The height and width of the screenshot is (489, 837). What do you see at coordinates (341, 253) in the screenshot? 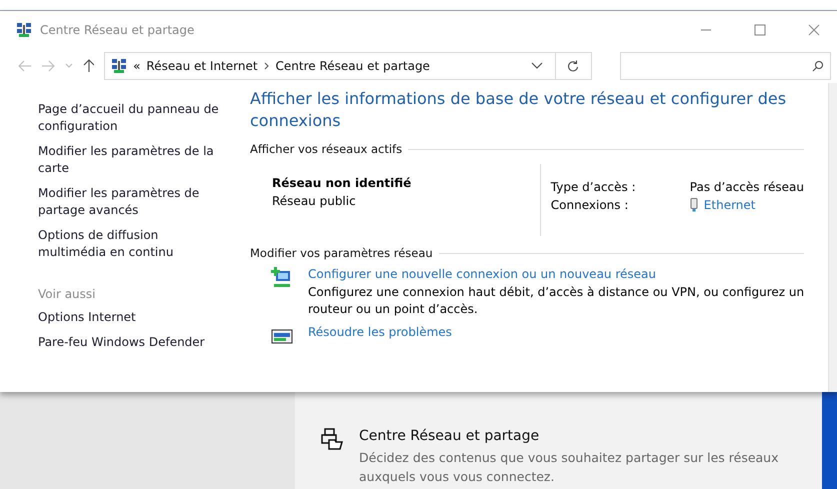
I see `section-heading: Modifier vos paramètres réseau` at bounding box center [341, 253].